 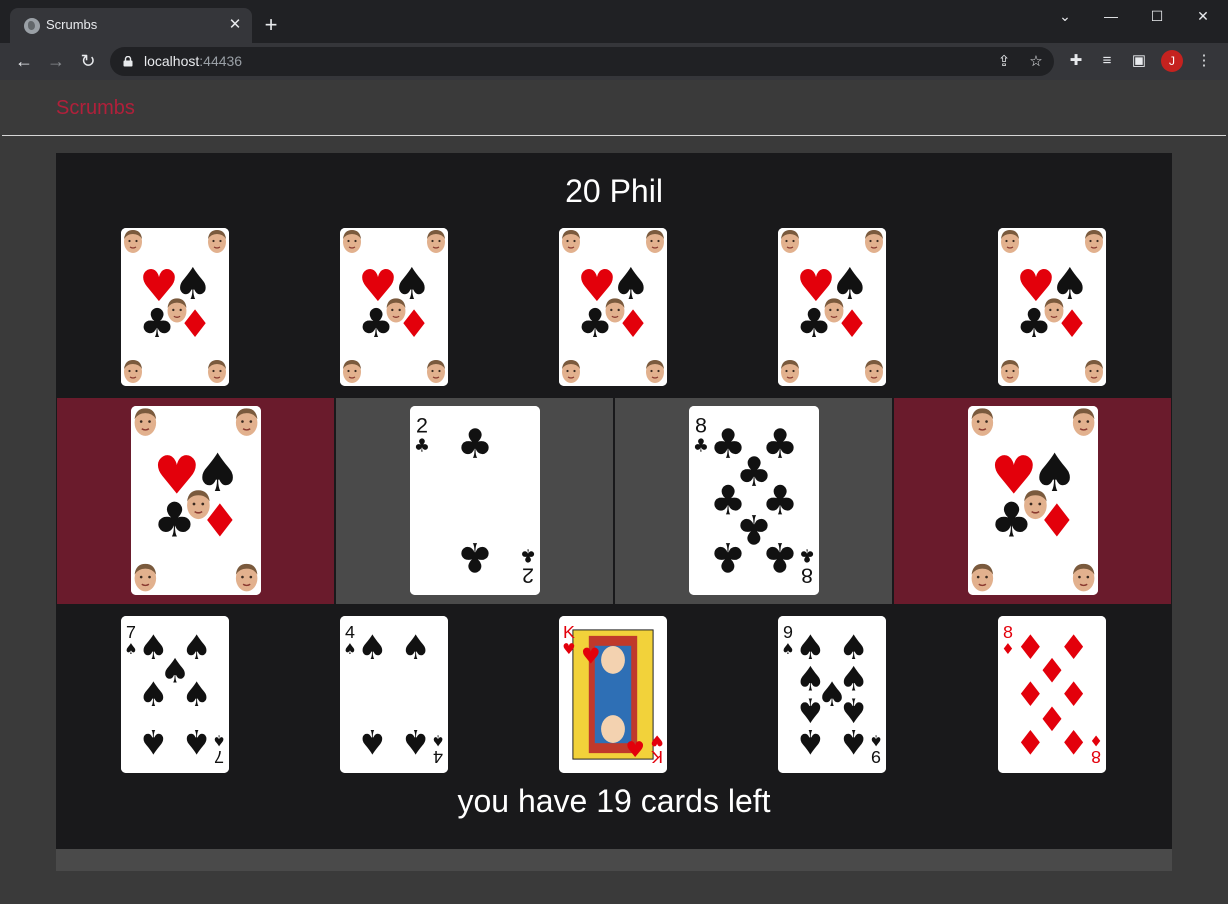 What do you see at coordinates (1204, 61) in the screenshot?
I see `kebab-menu-icon: ⋮` at bounding box center [1204, 61].